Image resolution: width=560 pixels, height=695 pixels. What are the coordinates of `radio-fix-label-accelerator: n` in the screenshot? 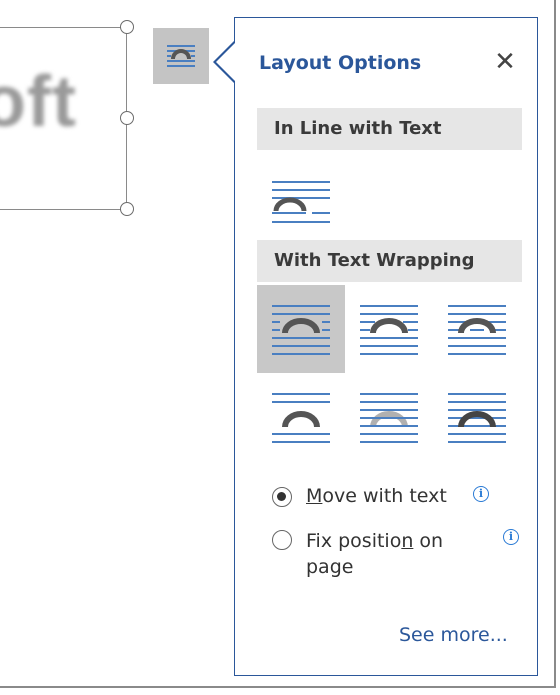 It's located at (407, 541).